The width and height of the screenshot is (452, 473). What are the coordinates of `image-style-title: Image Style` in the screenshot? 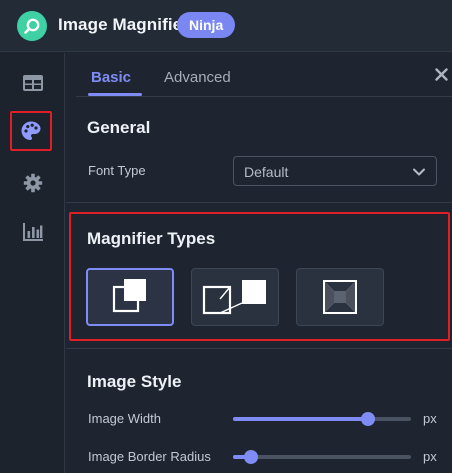 It's located at (134, 381).